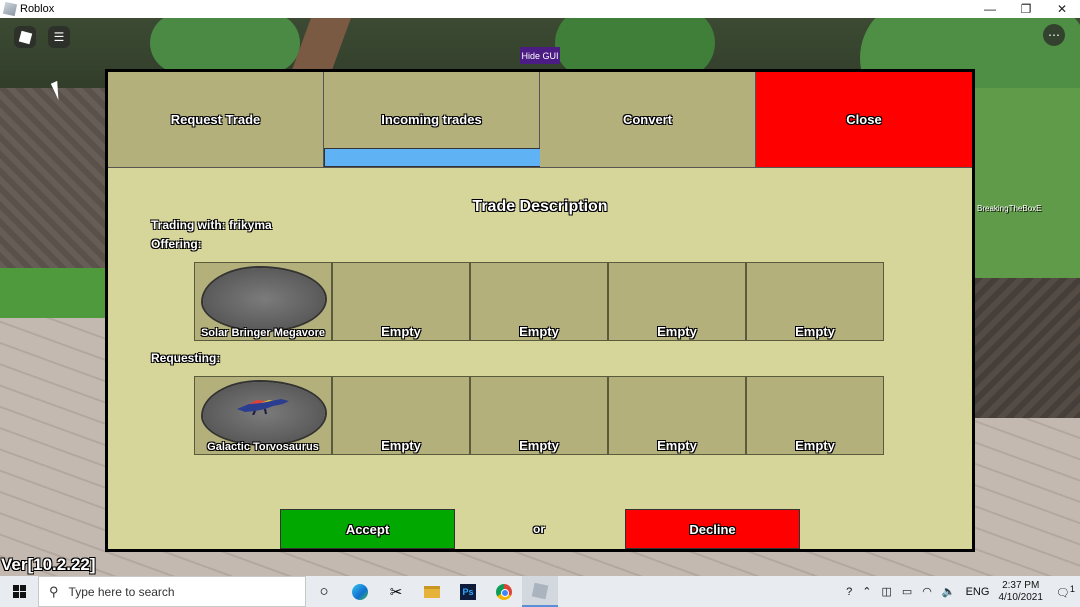 Image resolution: width=1080 pixels, height=607 pixels. Describe the element at coordinates (1027, 348) in the screenshot. I see `scenery-rock-wall` at that location.